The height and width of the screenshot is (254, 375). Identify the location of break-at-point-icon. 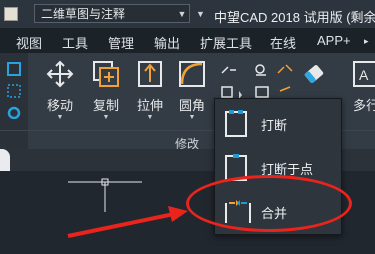
(236, 167).